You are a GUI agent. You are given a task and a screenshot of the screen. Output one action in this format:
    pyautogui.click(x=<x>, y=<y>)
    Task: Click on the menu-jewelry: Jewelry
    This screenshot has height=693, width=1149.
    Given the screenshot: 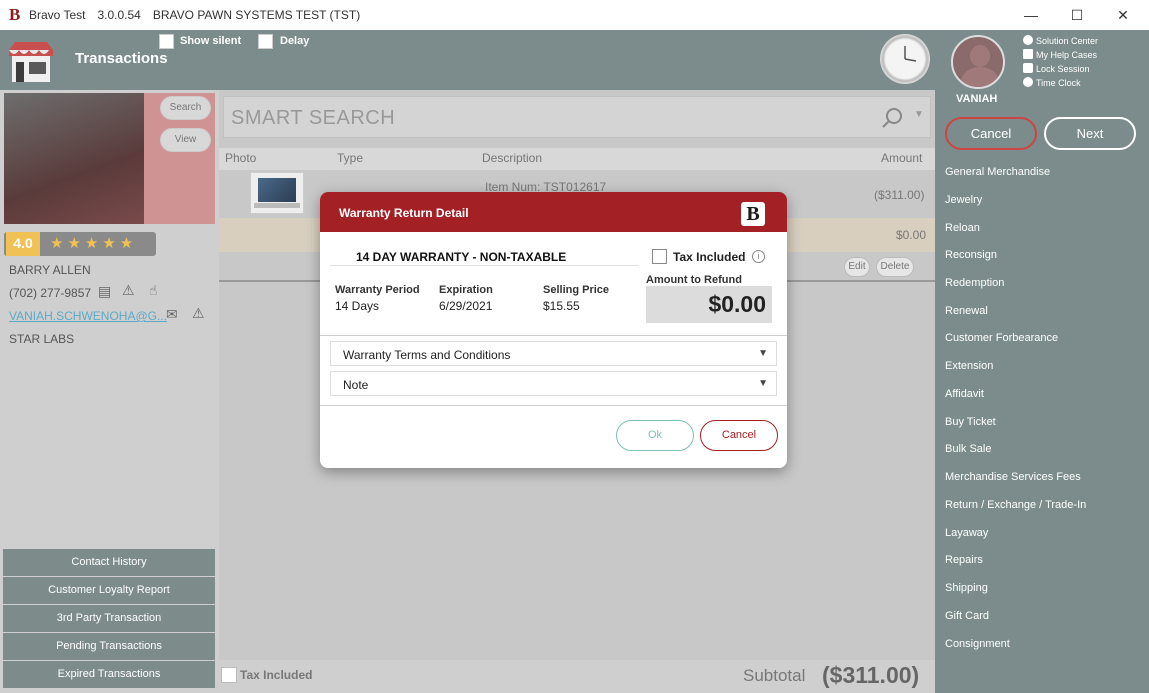 What is the action you would take?
    pyautogui.click(x=963, y=200)
    